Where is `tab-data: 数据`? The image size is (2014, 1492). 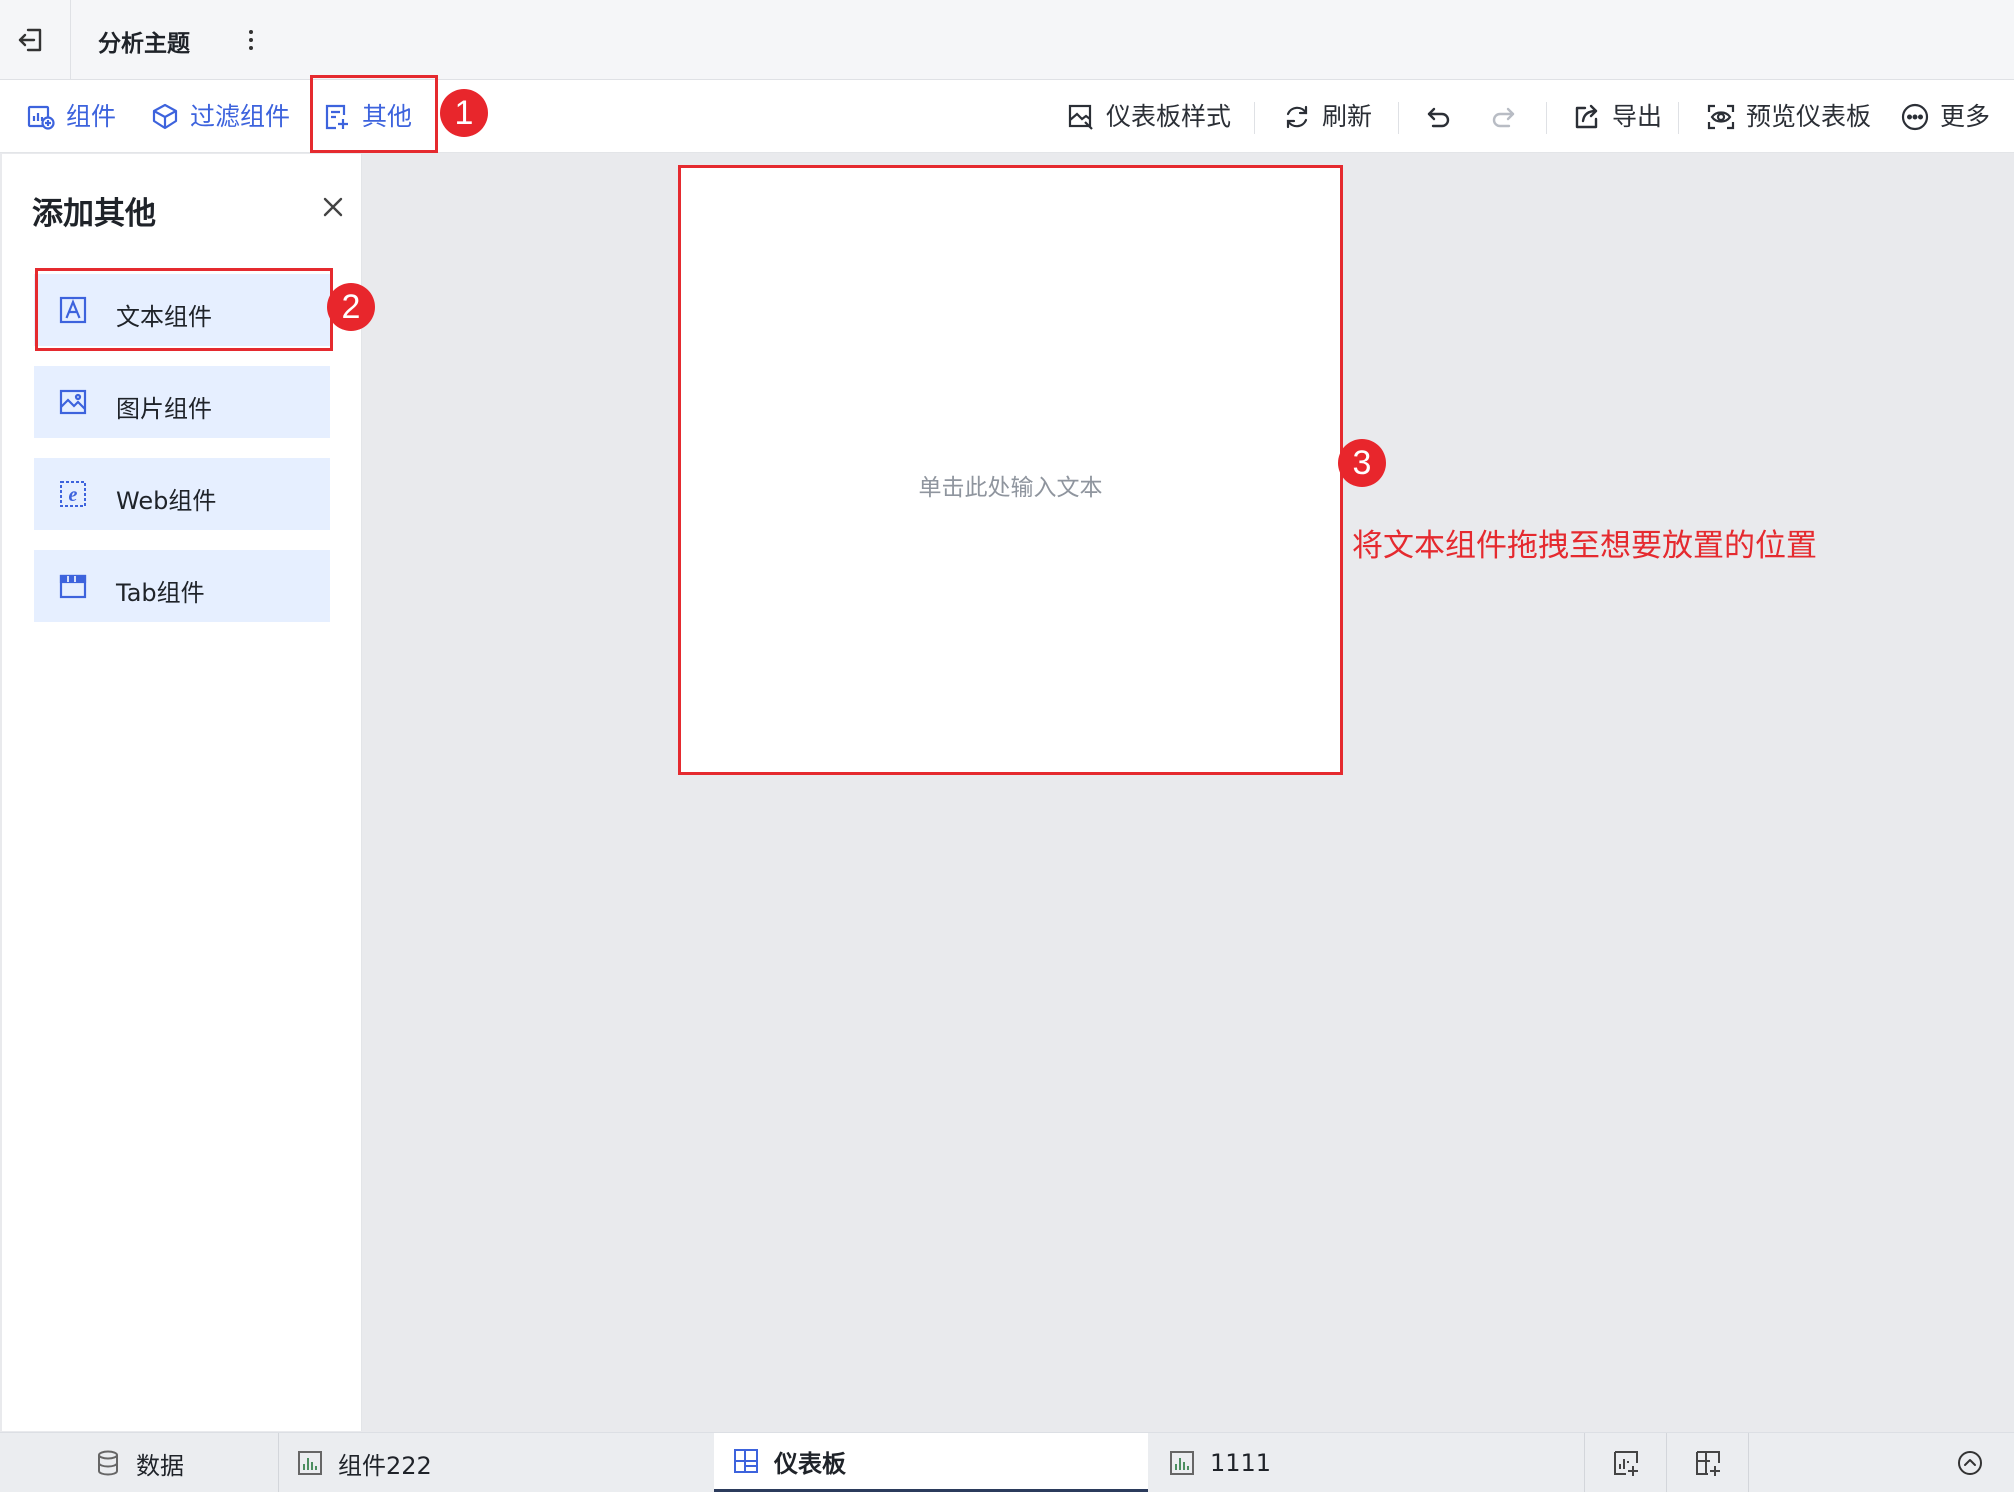
tab-data: 数据 is located at coordinates (139, 1462).